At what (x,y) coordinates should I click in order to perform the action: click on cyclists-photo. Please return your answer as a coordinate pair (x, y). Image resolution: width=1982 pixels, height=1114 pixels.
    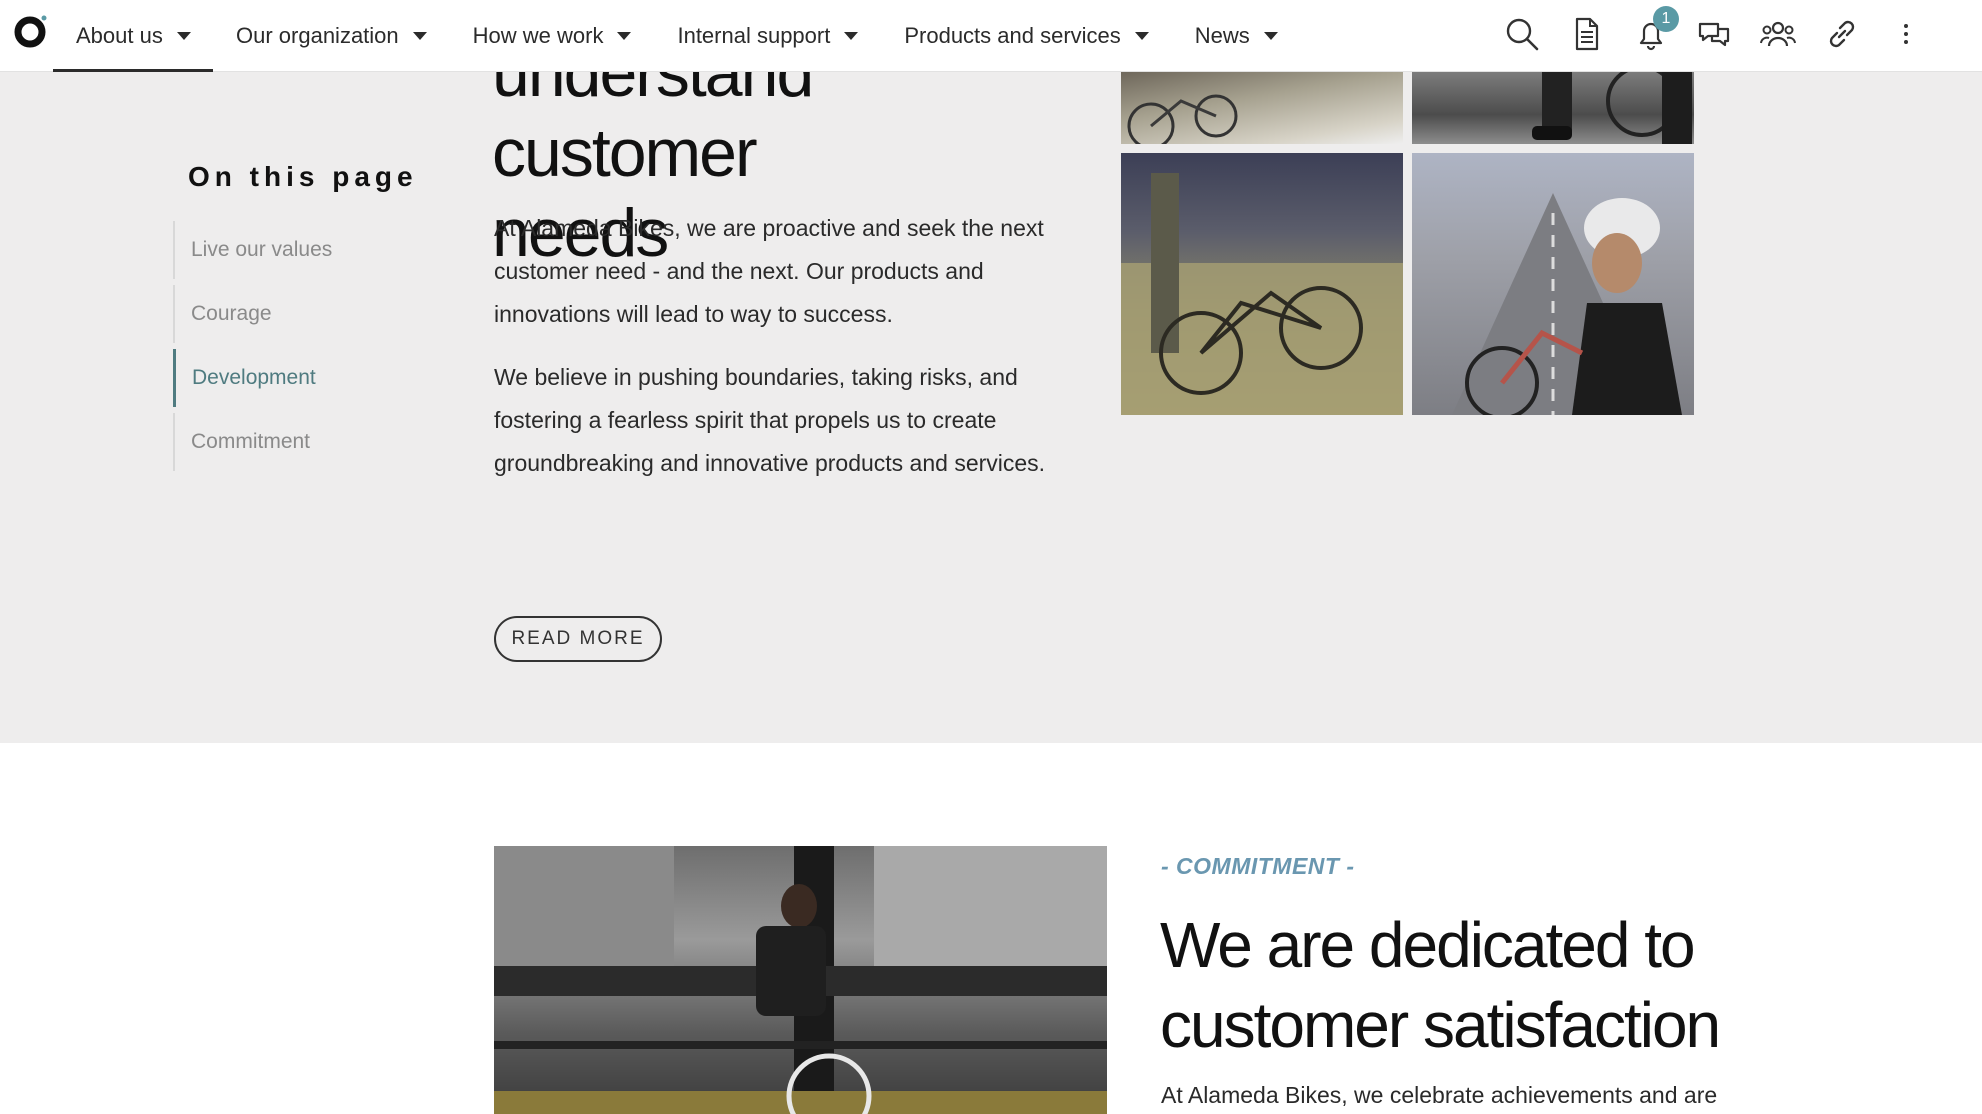
    Looking at the image, I should click on (1262, 107).